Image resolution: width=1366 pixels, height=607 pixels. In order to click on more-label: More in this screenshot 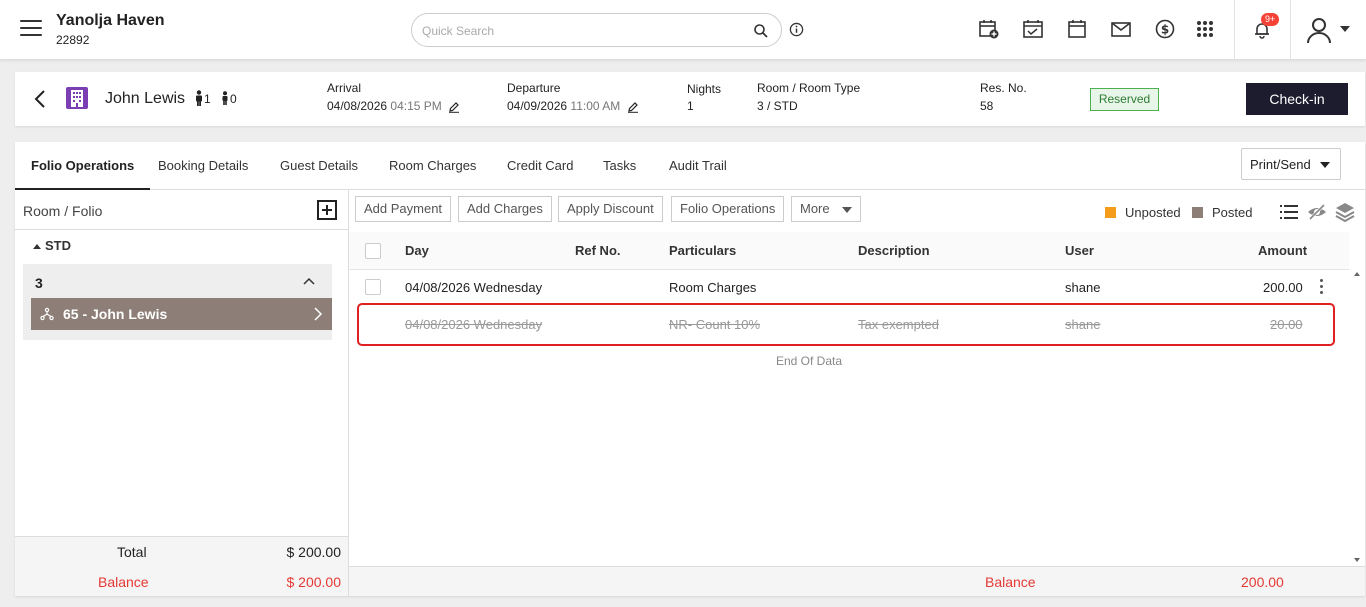, I will do `click(815, 208)`.